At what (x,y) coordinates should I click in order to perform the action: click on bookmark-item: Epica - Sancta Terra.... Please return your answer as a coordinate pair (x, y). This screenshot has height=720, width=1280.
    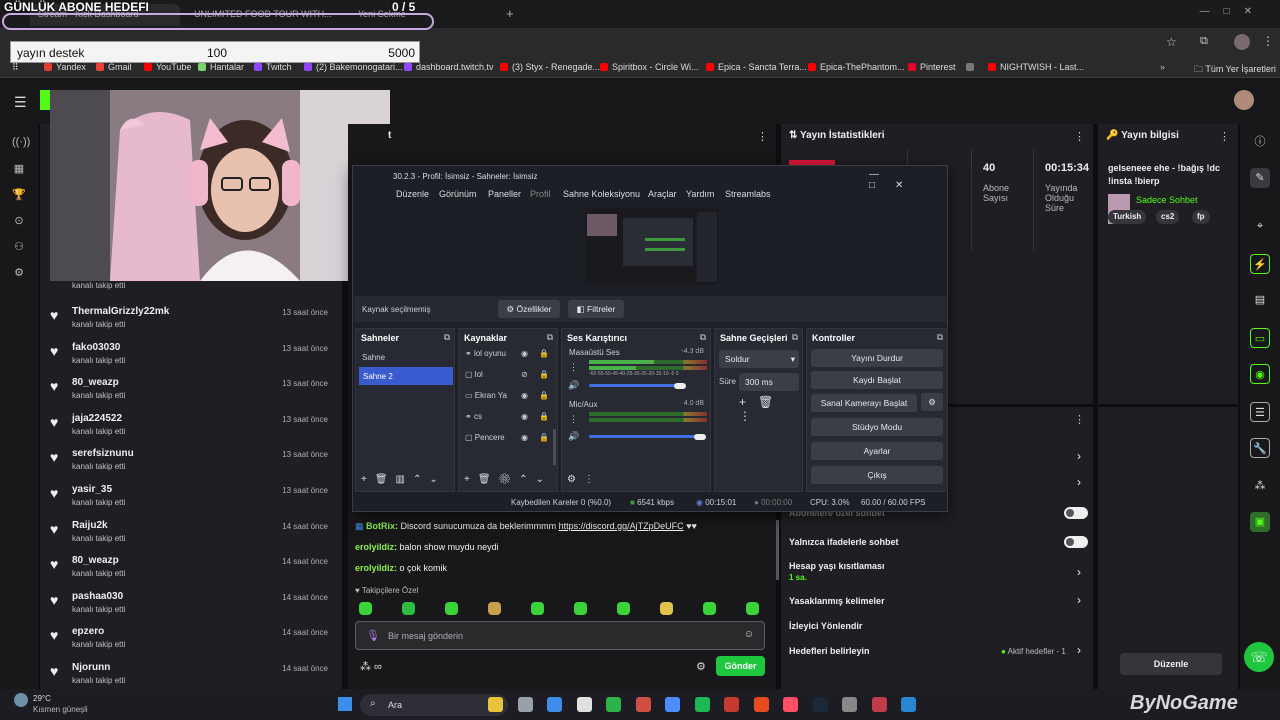
    Looking at the image, I should click on (756, 67).